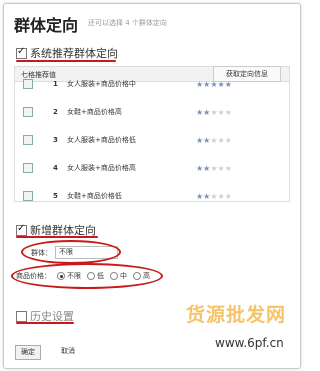 The image size is (320, 371). I want to click on row-number: 3, so click(55, 140).